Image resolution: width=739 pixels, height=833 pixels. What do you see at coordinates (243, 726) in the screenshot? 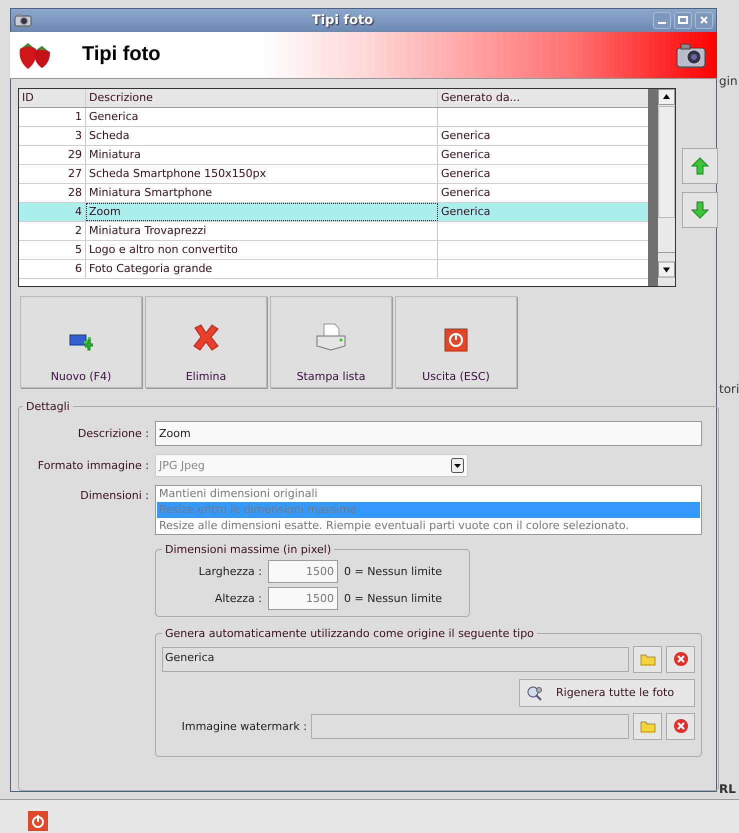
I see `field-label: Immagine watermark :` at bounding box center [243, 726].